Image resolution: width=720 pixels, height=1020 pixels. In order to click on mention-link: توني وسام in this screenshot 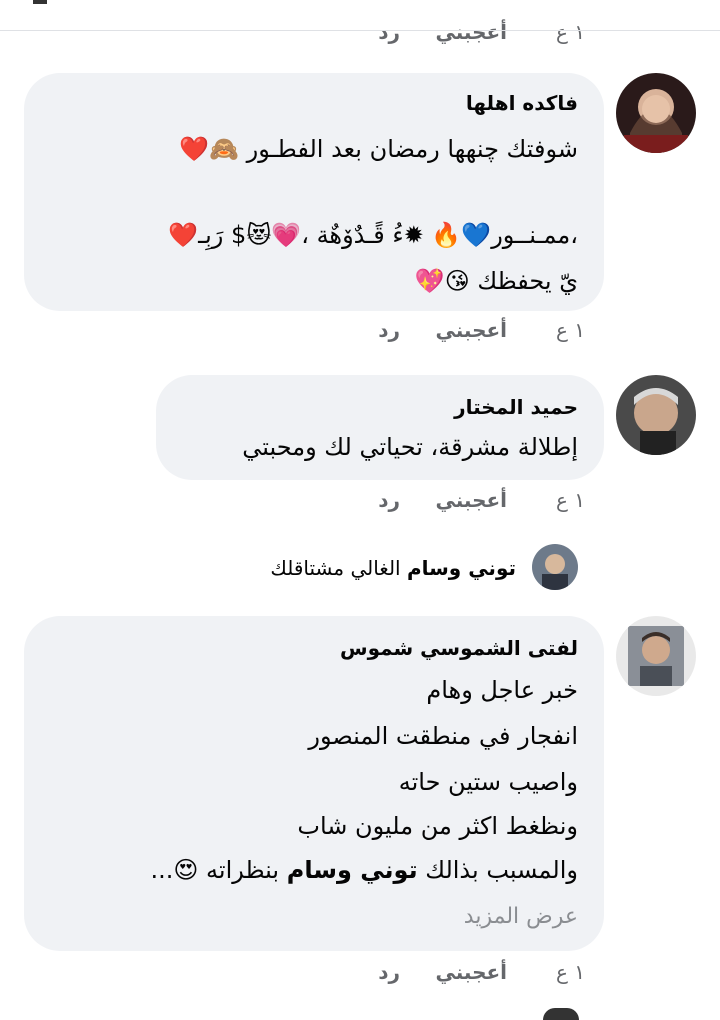, I will do `click(352, 870)`.